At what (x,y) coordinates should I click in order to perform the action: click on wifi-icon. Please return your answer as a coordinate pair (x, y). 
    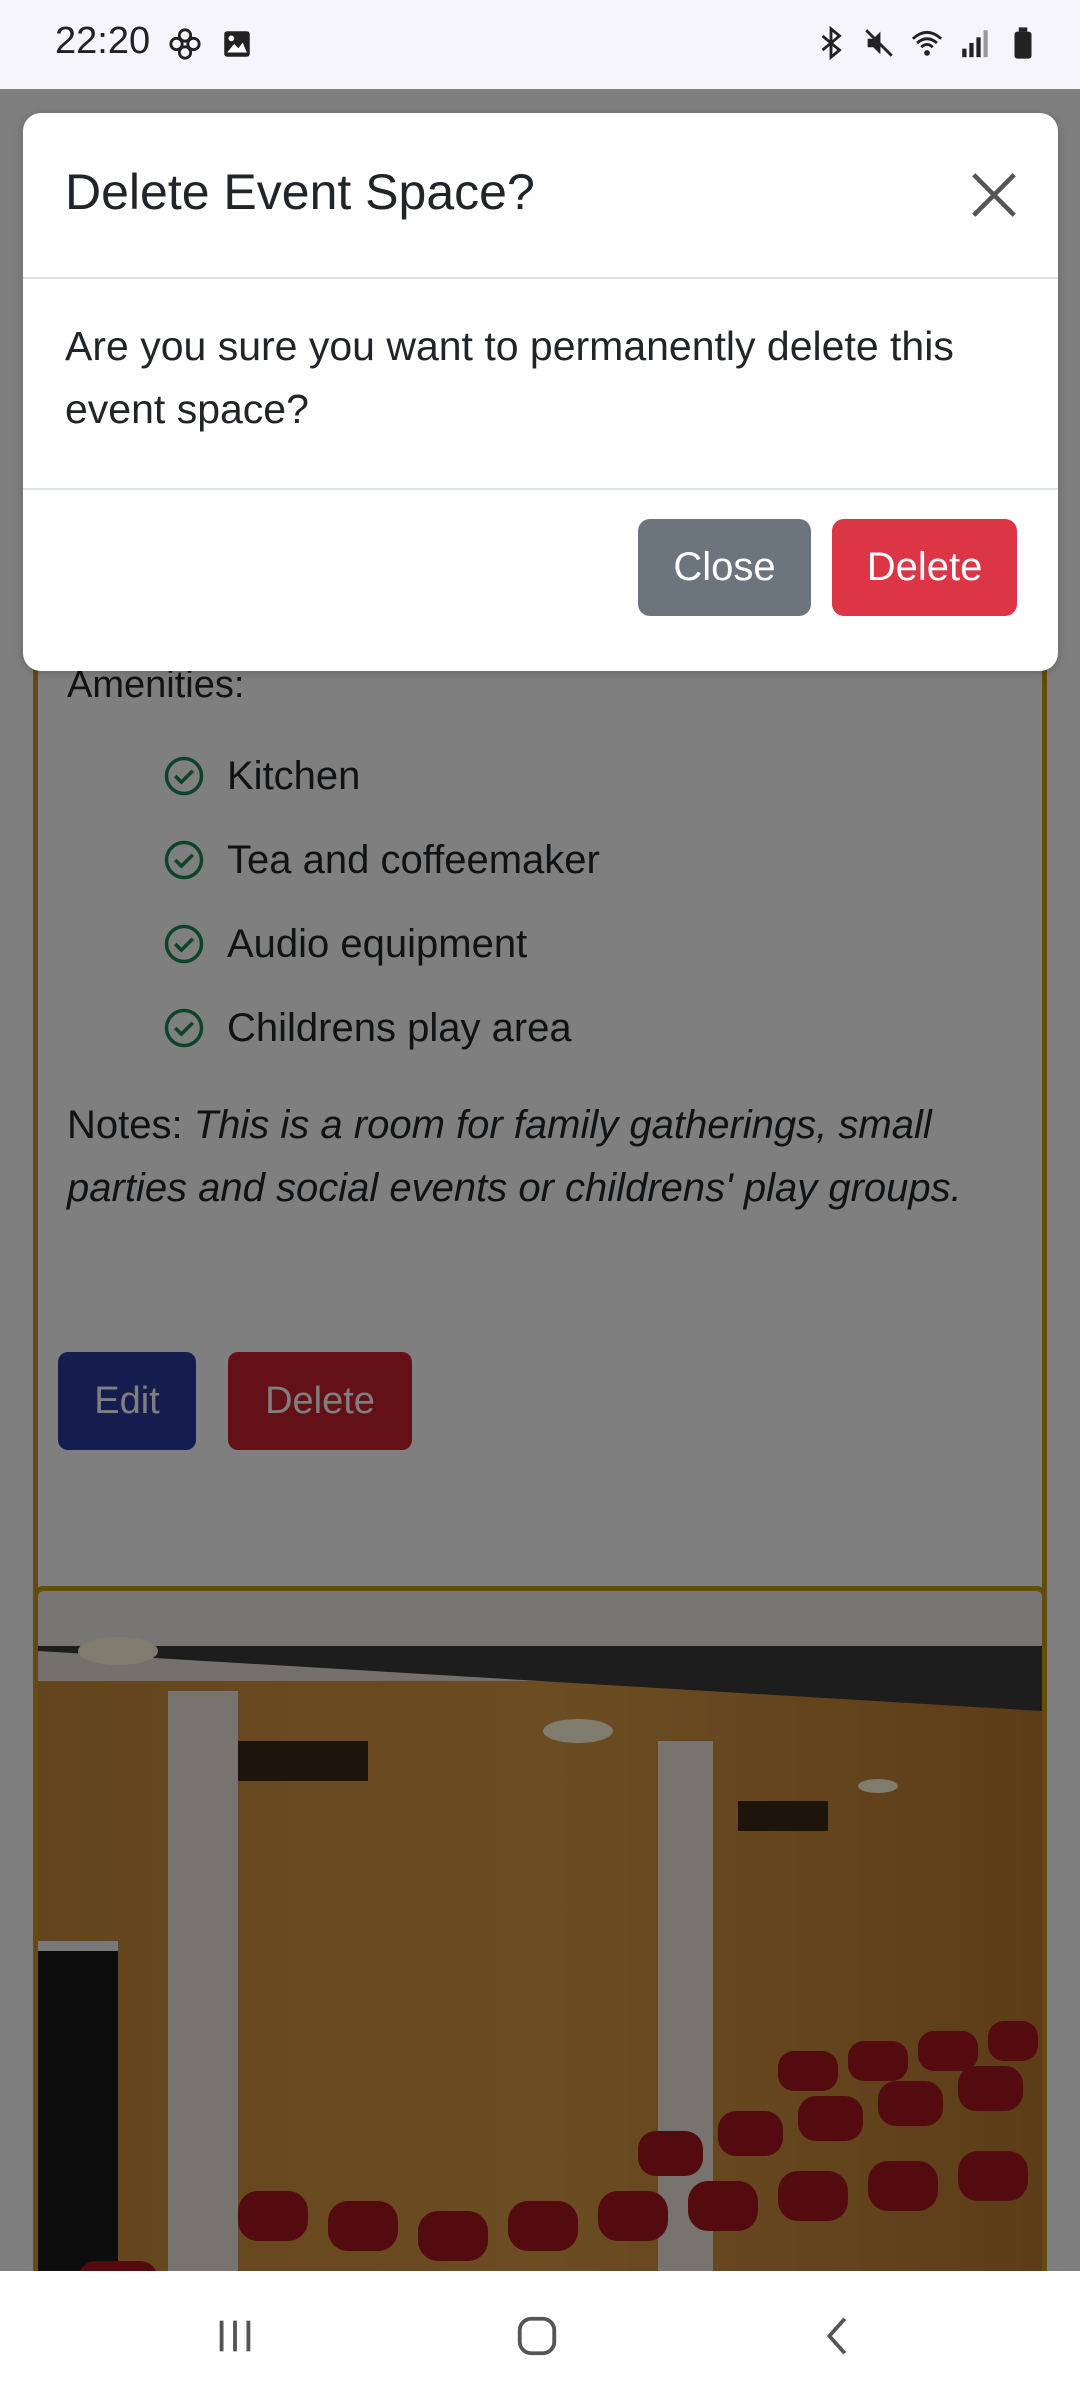
    Looking at the image, I should click on (927, 43).